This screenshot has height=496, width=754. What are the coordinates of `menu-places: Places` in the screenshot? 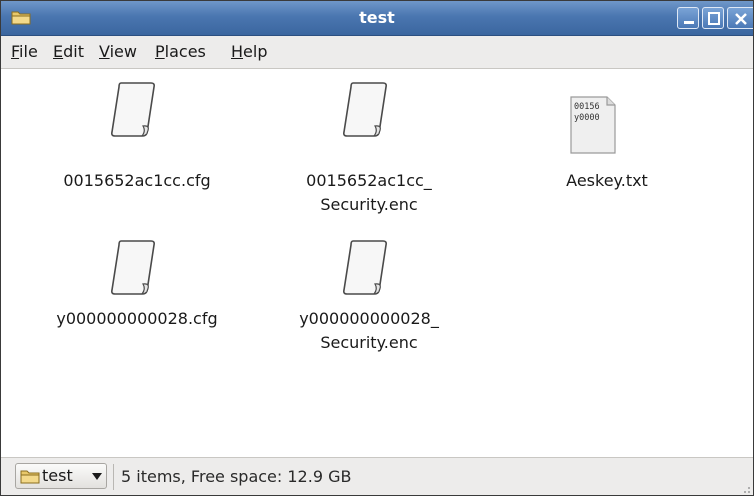 It's located at (180, 52).